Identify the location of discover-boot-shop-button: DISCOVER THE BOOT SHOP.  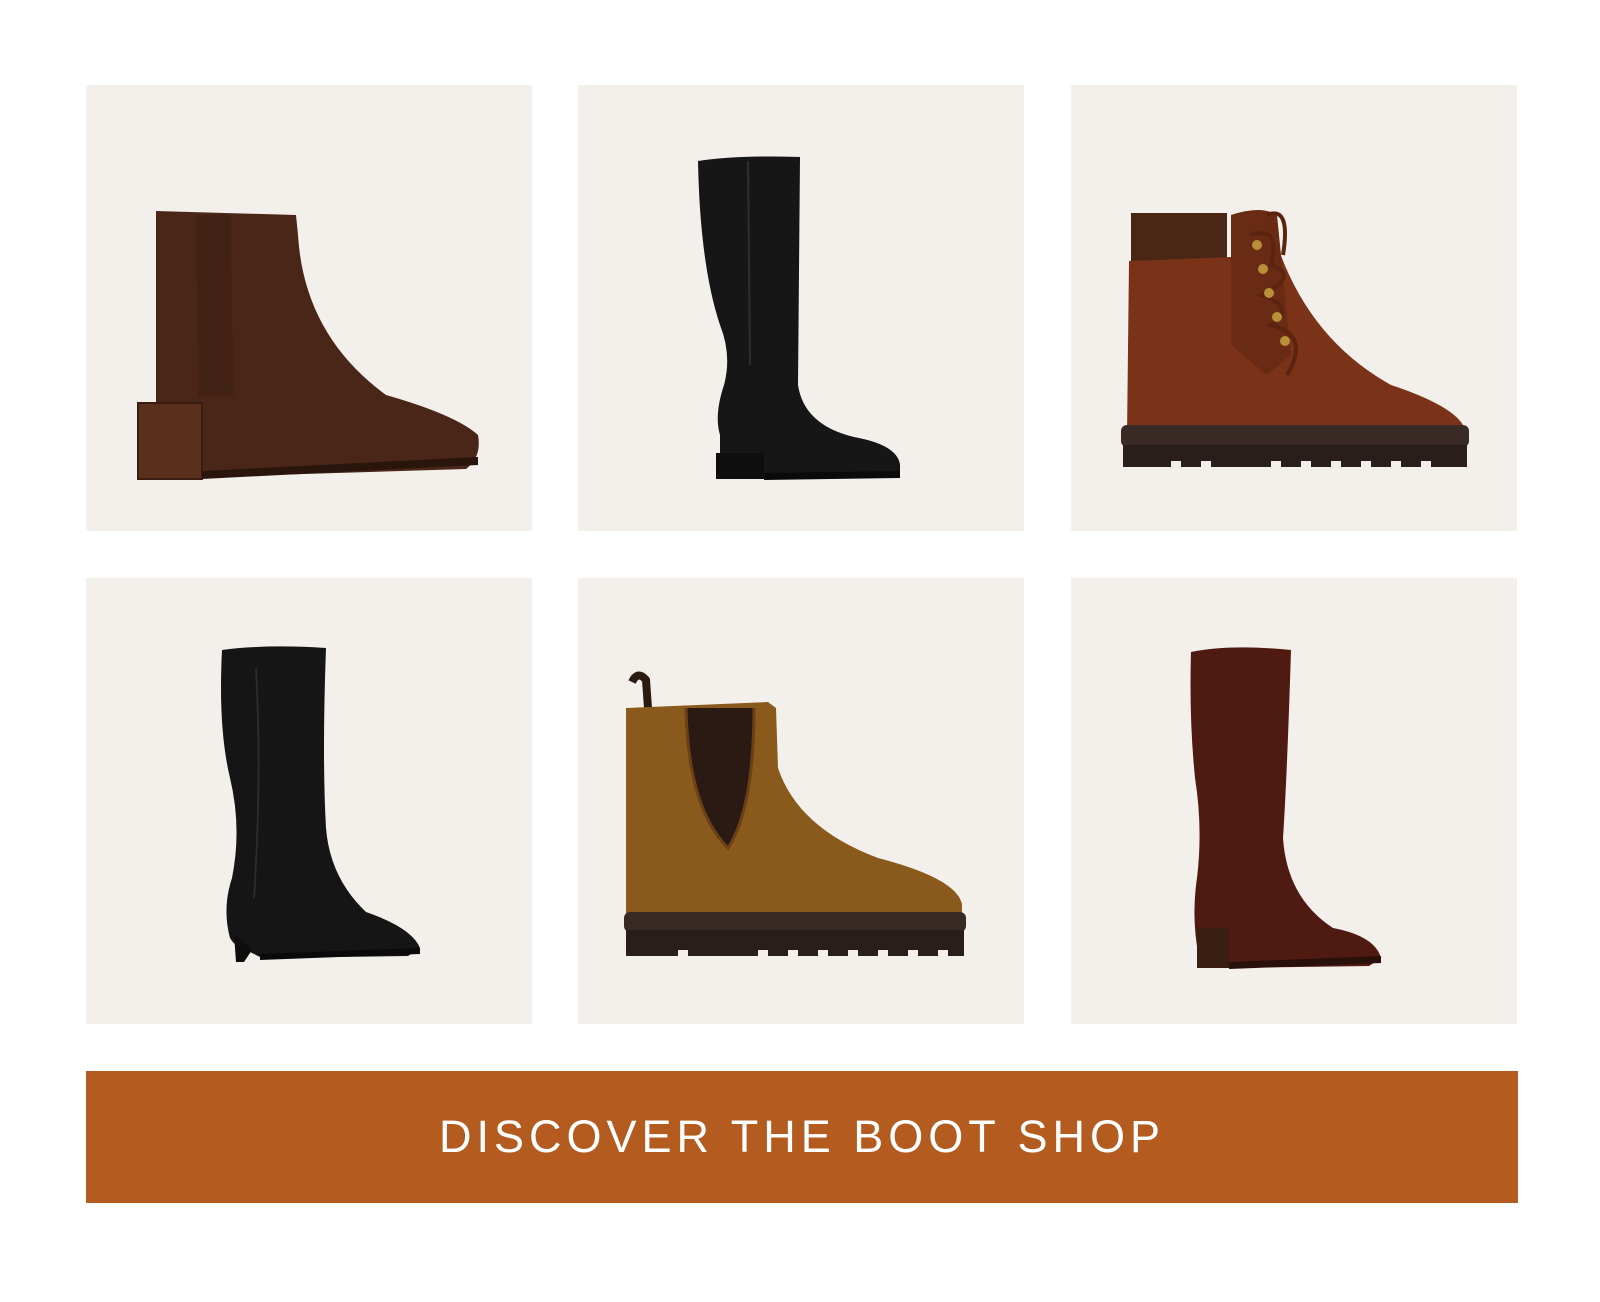
(802, 1137).